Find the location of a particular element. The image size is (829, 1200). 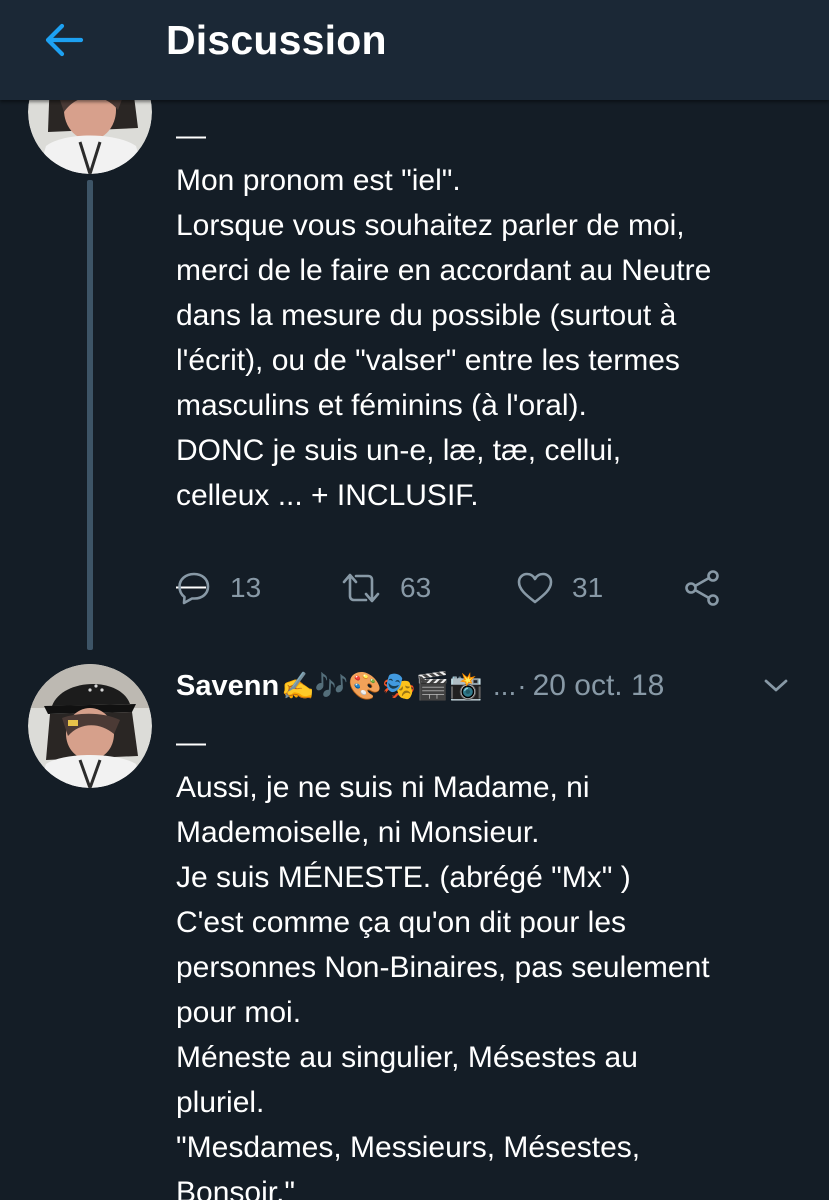

page-title: Discussion is located at coordinates (276, 40).